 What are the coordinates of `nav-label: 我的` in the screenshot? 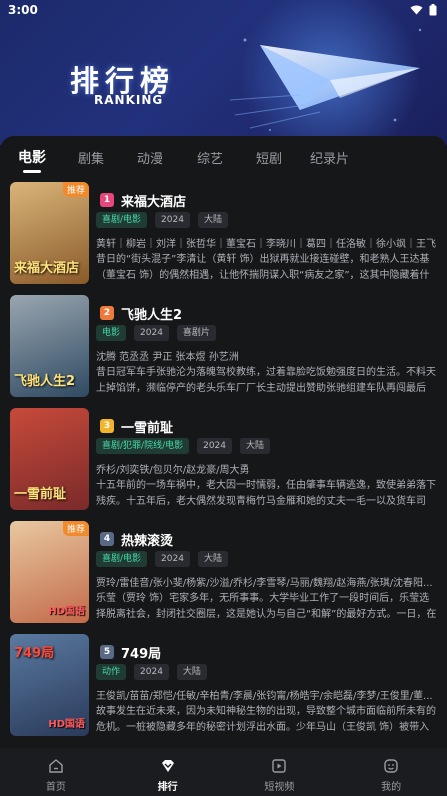 It's located at (391, 787).